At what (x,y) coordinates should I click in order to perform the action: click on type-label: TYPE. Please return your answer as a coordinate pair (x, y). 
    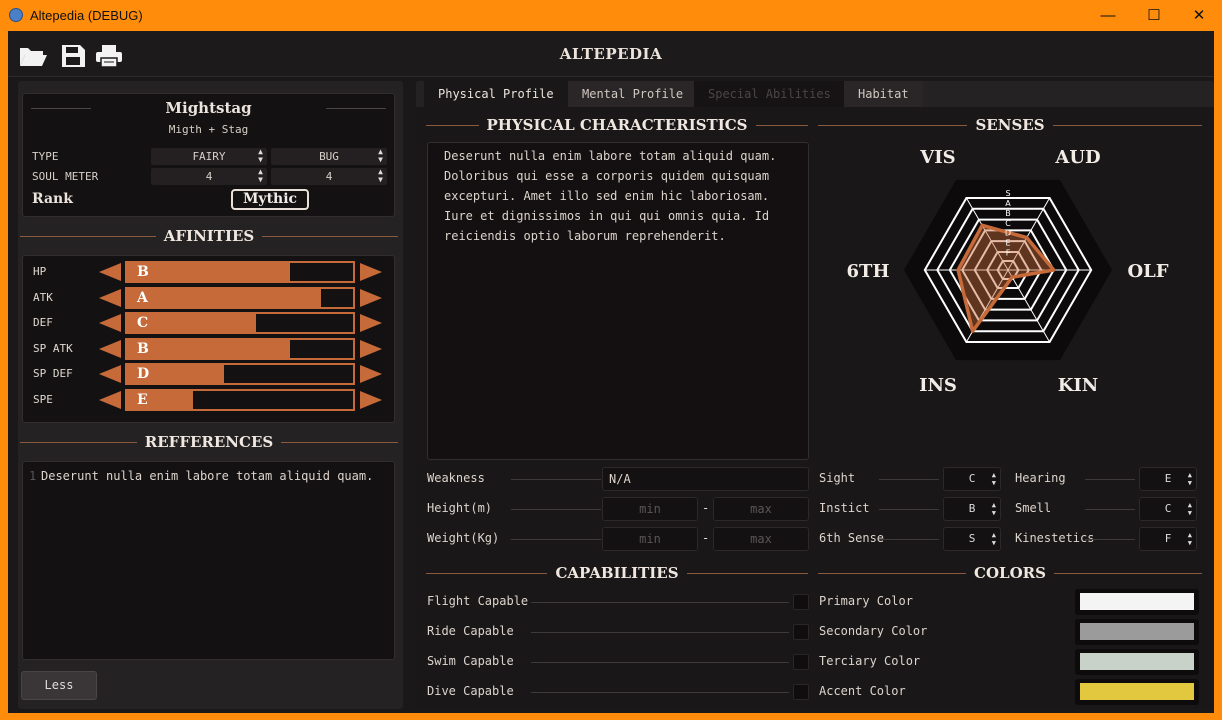
    Looking at the image, I should click on (45, 156).